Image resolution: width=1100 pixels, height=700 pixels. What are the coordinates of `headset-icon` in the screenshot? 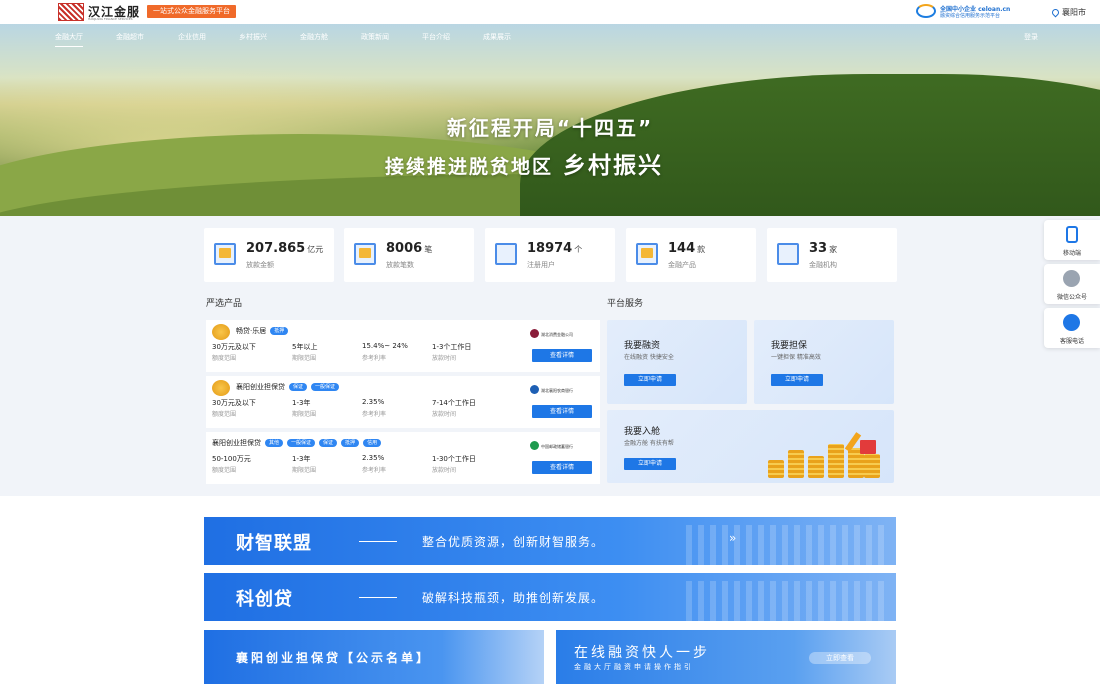 It's located at (1071, 322).